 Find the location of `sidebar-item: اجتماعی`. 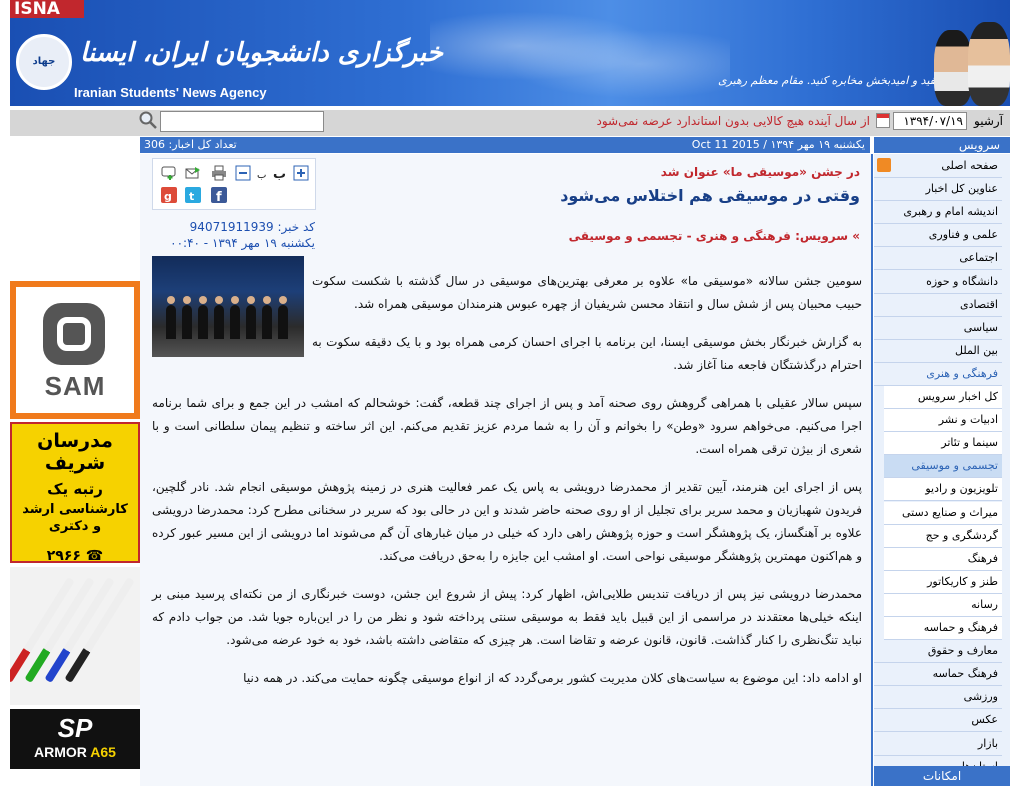

sidebar-item: اجتماعی is located at coordinates (938, 259).